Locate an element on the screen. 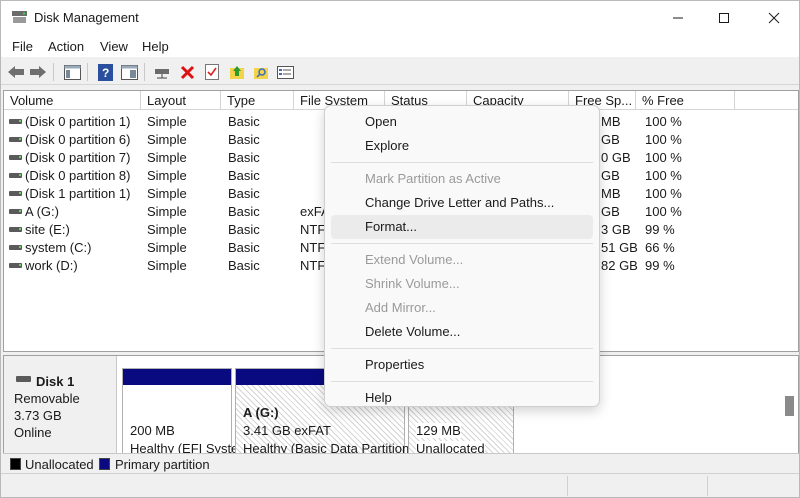  partition-size: 3.41 GB exFAT is located at coordinates (287, 430).